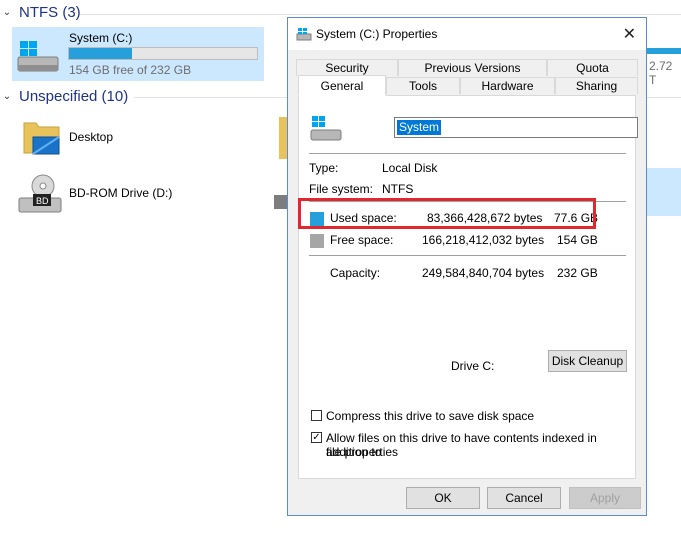 This screenshot has width=681, height=555. I want to click on dialog-title: System (C:) Properties, so click(377, 34).